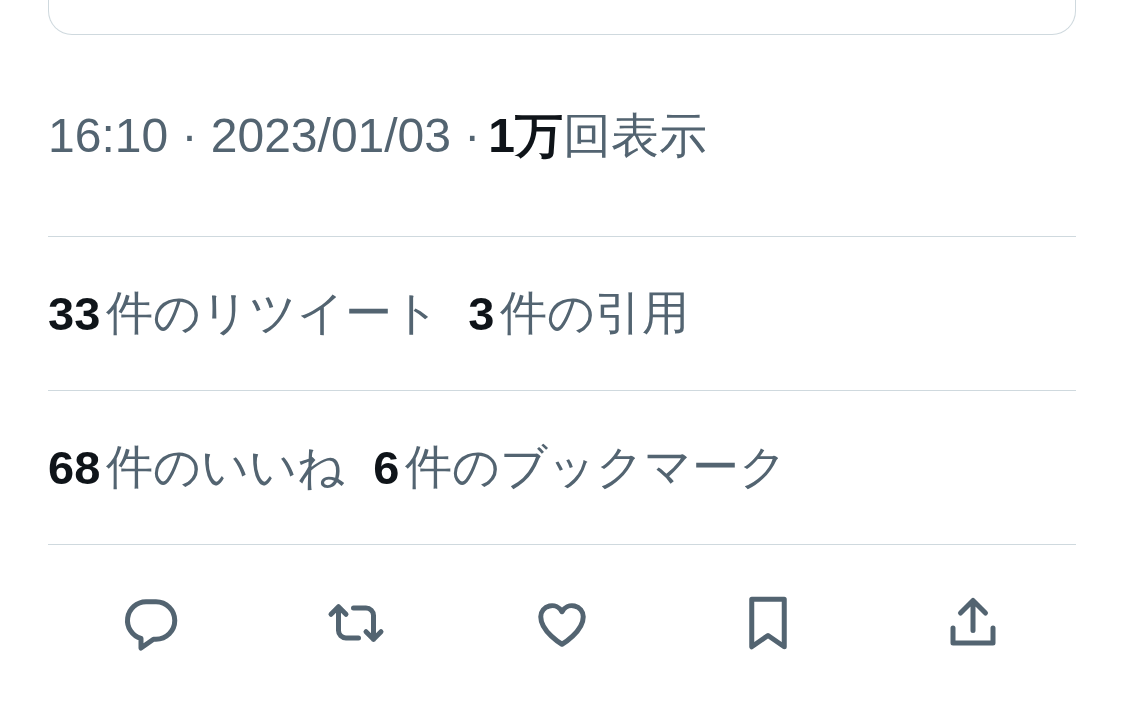 This screenshot has height=720, width=1125. I want to click on stat-count: 6, so click(386, 467).